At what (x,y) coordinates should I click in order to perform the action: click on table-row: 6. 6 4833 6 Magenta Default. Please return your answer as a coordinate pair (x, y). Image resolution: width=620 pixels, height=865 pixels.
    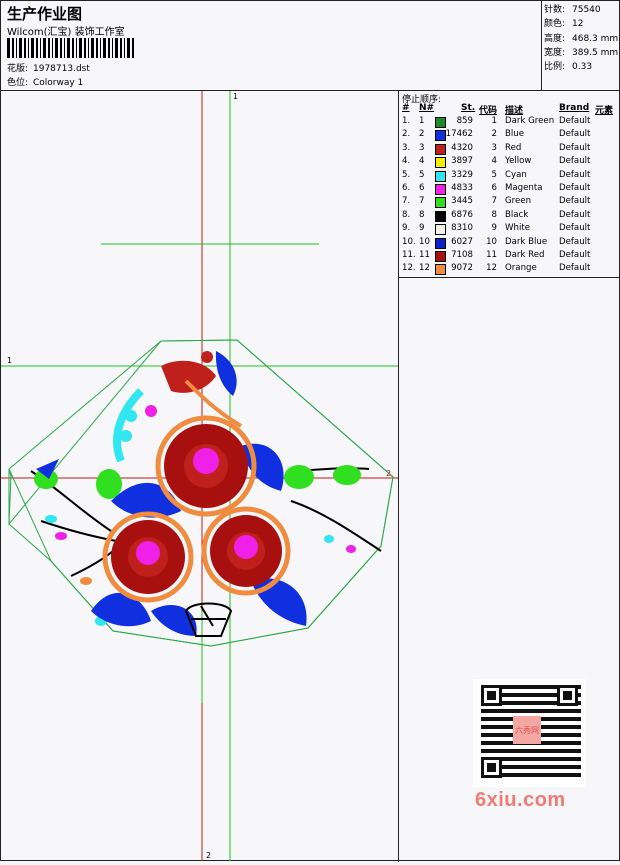
    Looking at the image, I should click on (509, 189).